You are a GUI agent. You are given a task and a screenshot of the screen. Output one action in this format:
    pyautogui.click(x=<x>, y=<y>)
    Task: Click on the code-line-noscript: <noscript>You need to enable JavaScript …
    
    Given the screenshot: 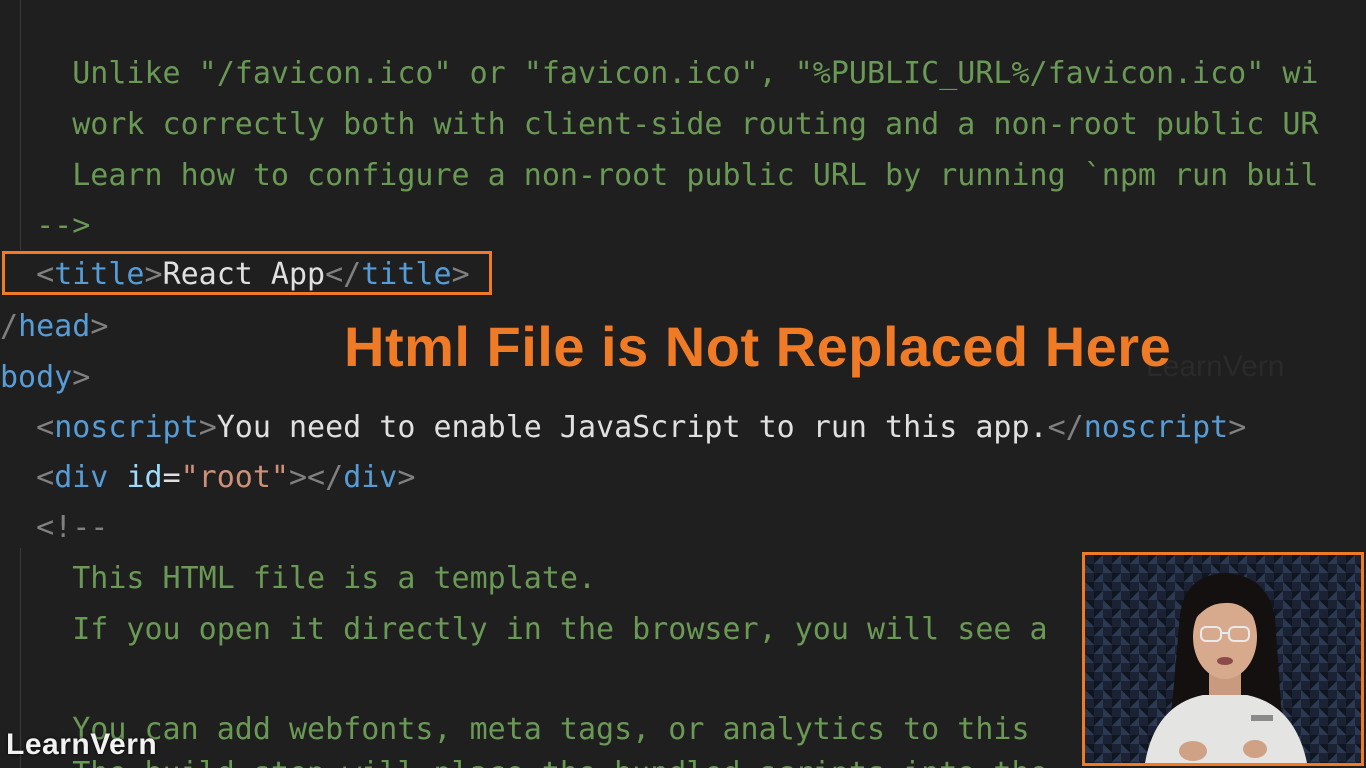 What is the action you would take?
    pyautogui.click(x=623, y=427)
    